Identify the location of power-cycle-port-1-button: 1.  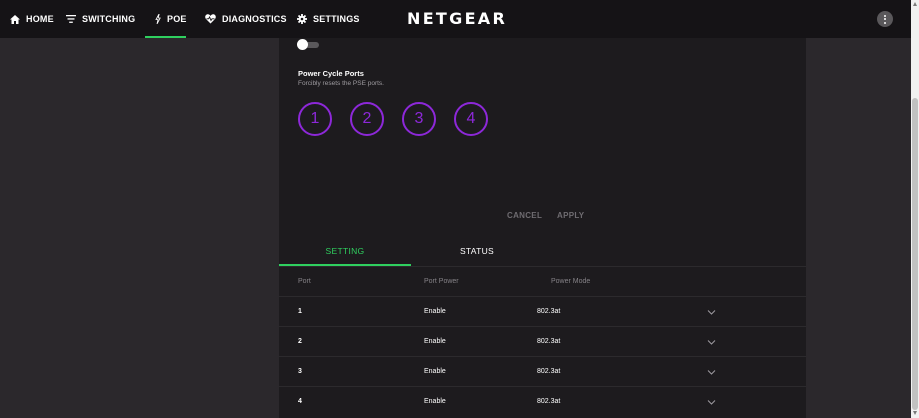
(315, 119).